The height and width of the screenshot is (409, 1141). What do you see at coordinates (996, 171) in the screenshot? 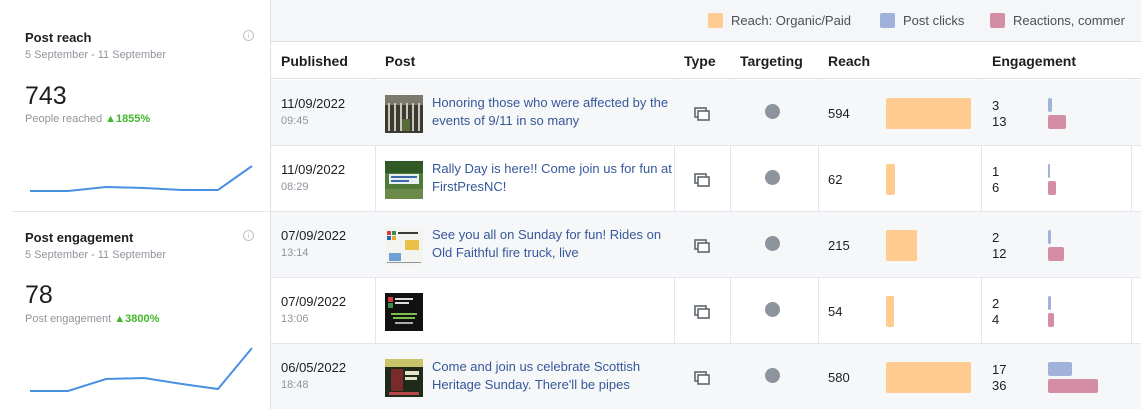
I see `clicks-value: 1` at bounding box center [996, 171].